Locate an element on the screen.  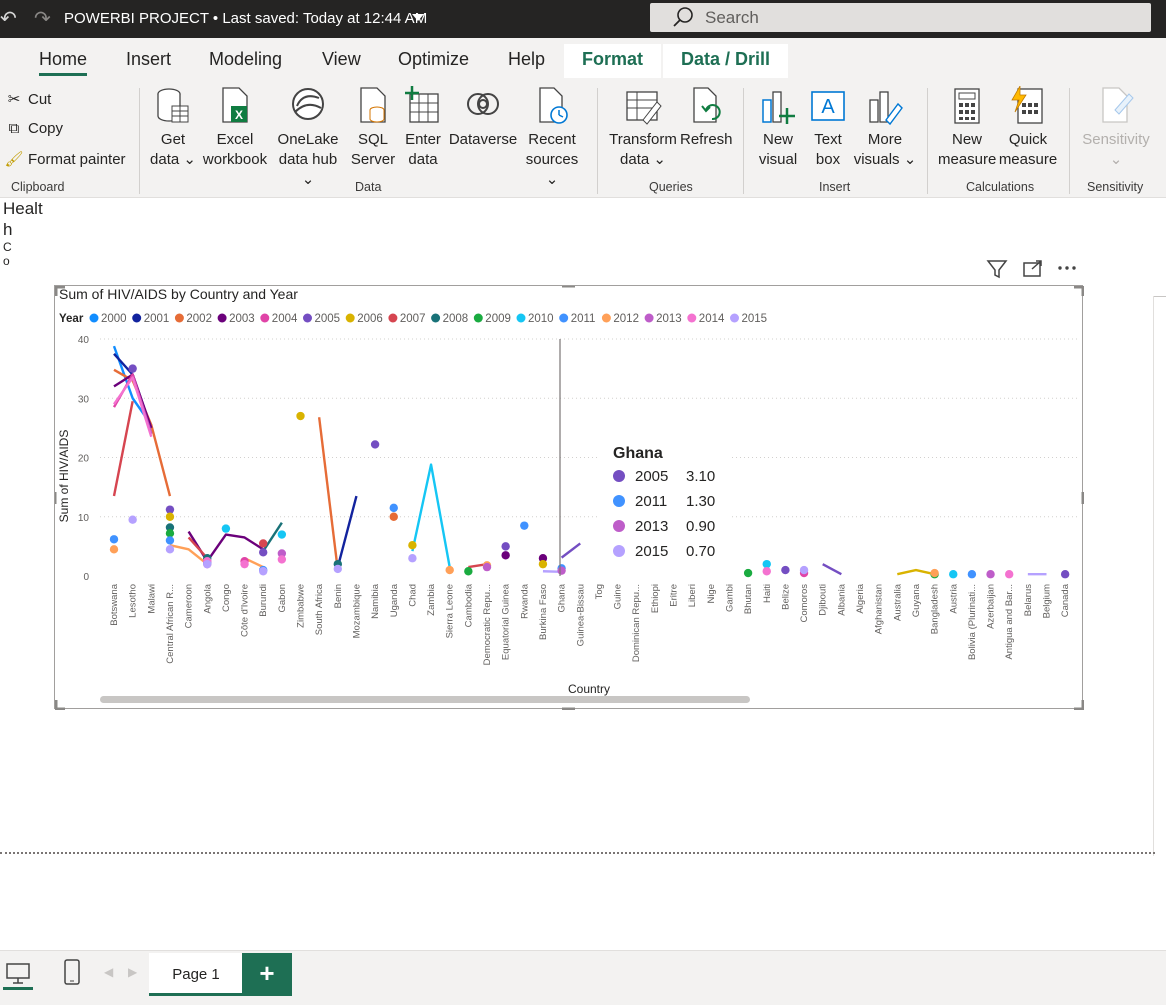
legend-item: 2004 is located at coordinates (285, 319).